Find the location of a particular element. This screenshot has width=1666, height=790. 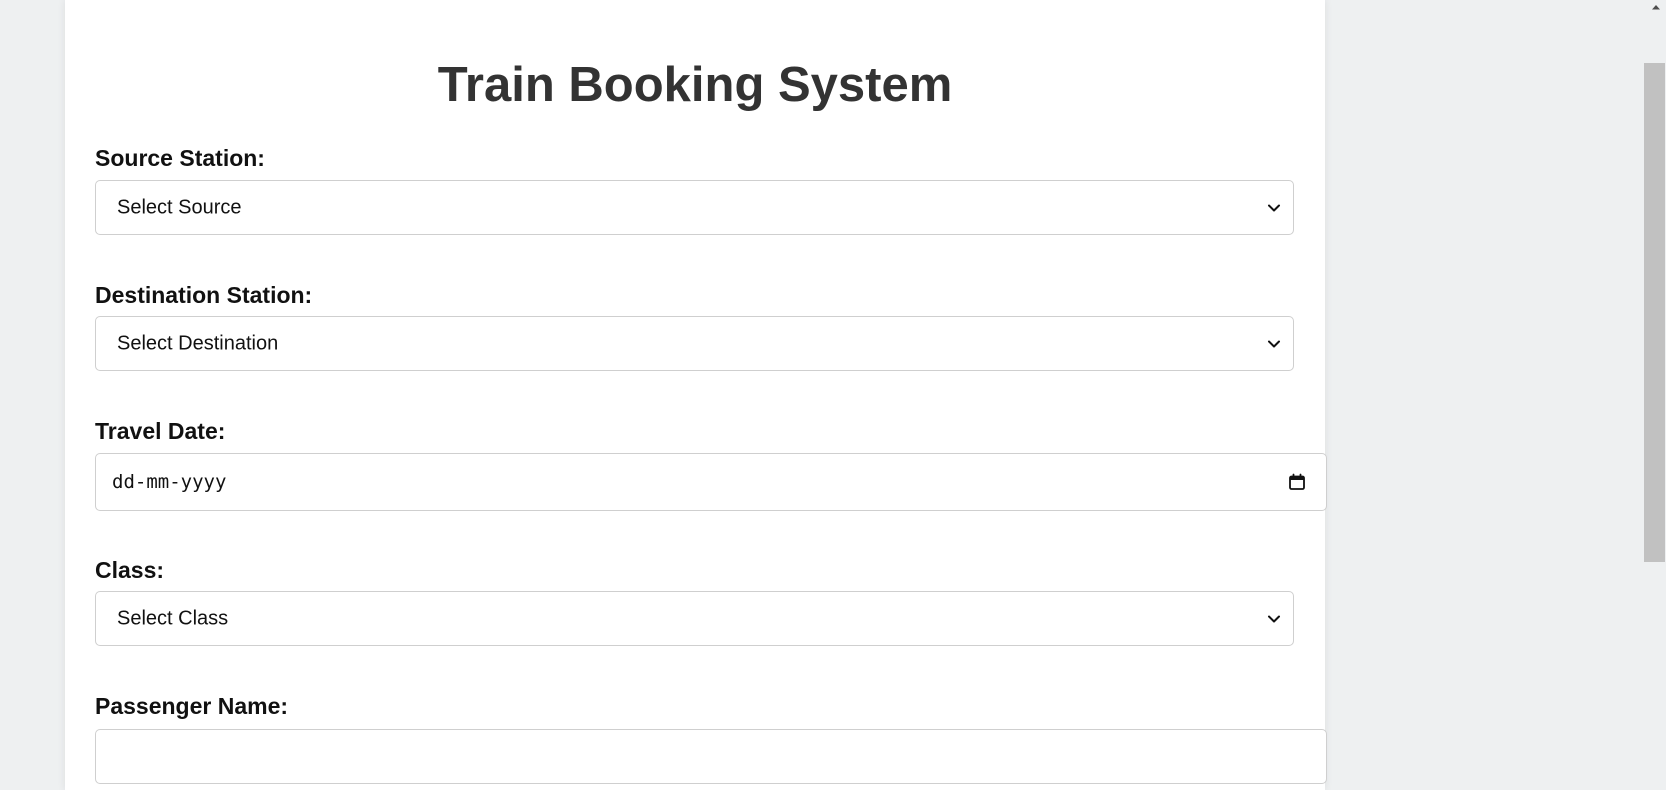

source-station-label: Source Station: is located at coordinates (180, 158).